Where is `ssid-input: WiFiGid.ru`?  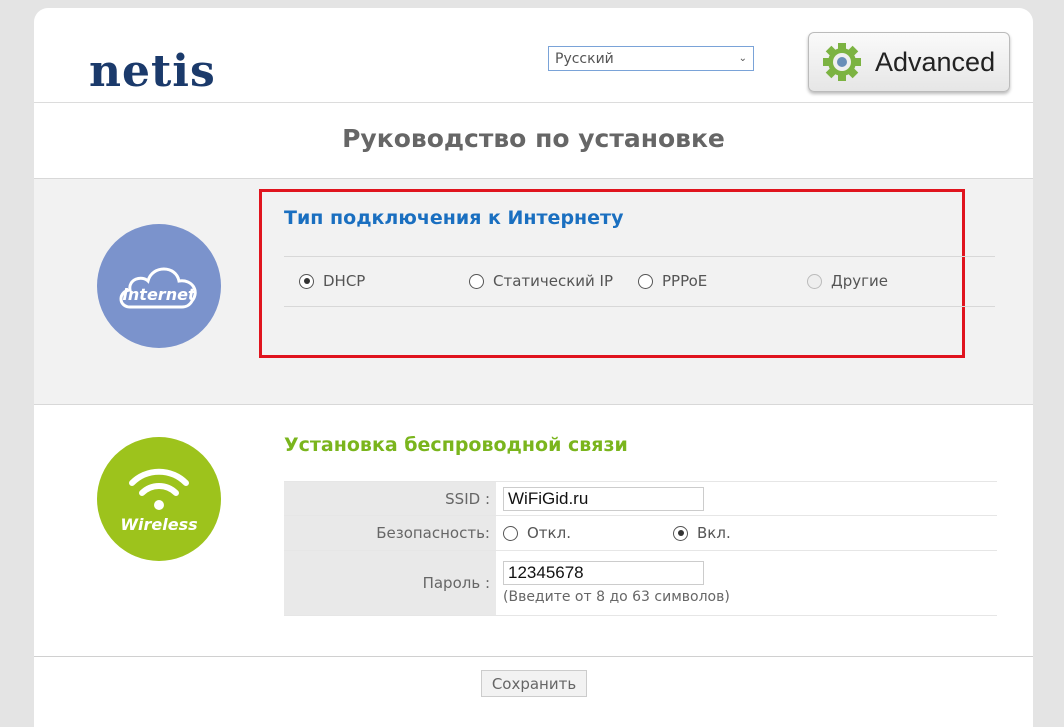 ssid-input: WiFiGid.ru is located at coordinates (603, 498).